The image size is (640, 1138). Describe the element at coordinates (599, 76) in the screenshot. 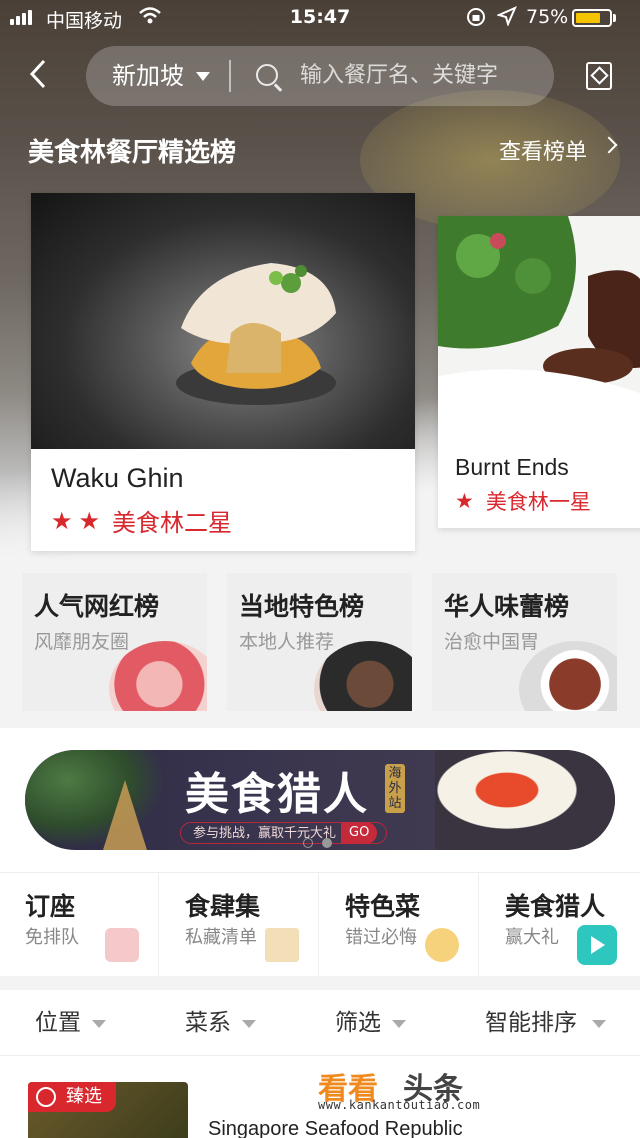

I see `bookmark-icon` at that location.